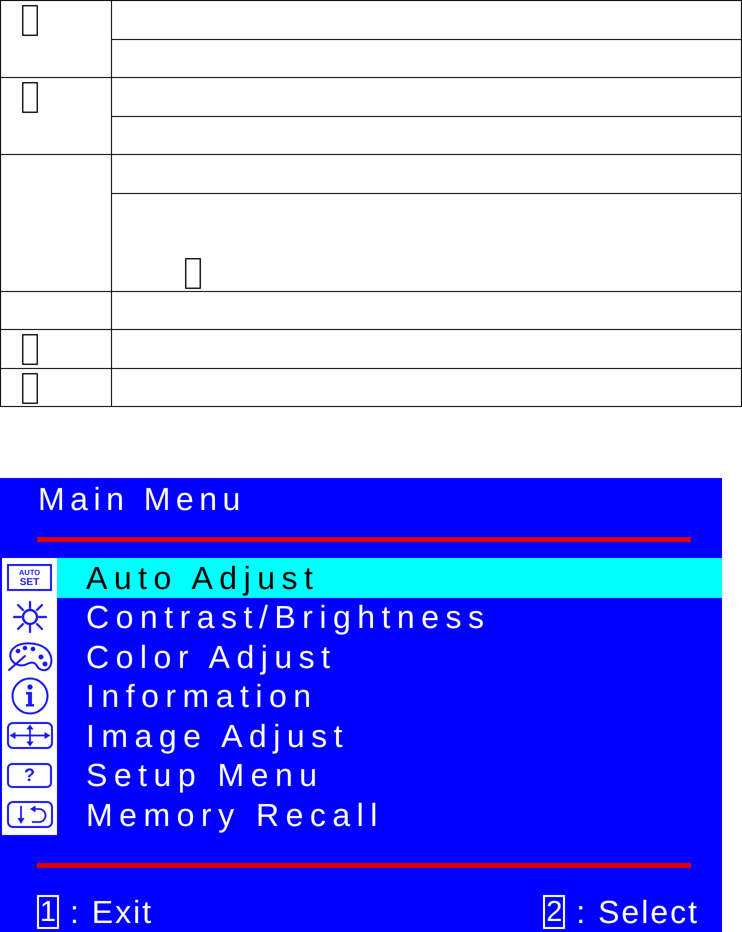 The width and height of the screenshot is (742, 932). Describe the element at coordinates (112, 912) in the screenshot. I see `hint-label: : Exit` at that location.